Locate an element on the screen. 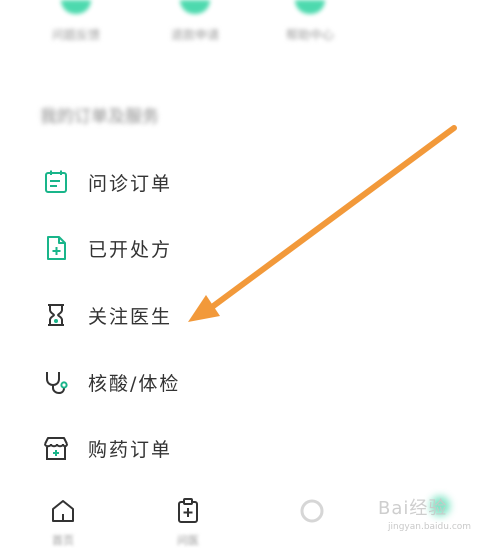 The height and width of the screenshot is (548, 493). quick-action-label: 帮助中心 is located at coordinates (309, 35).